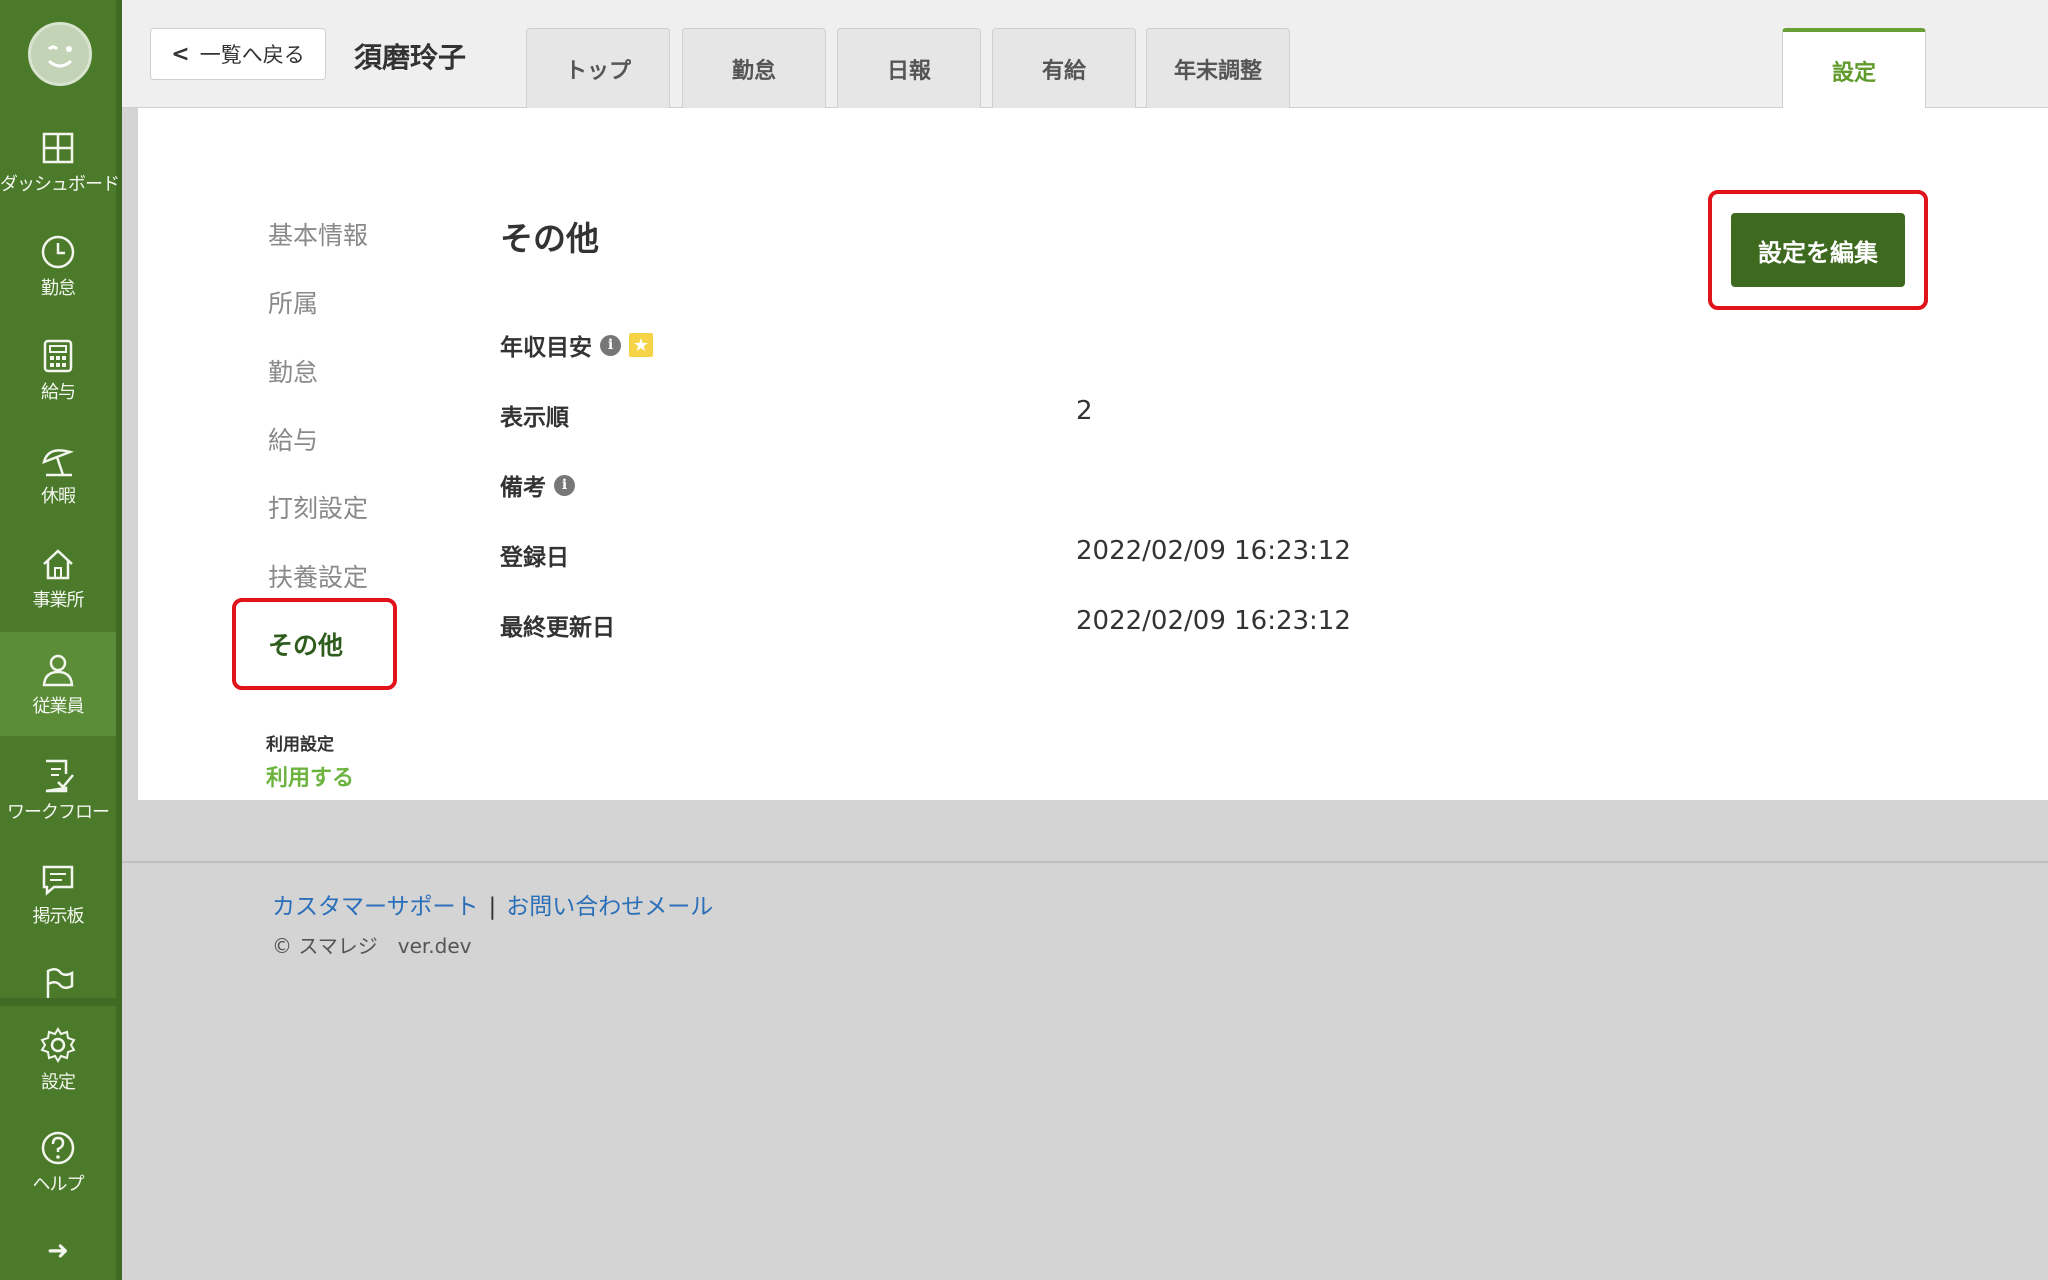  Describe the element at coordinates (180, 54) in the screenshot. I see `chevron-left-icon: <` at that location.